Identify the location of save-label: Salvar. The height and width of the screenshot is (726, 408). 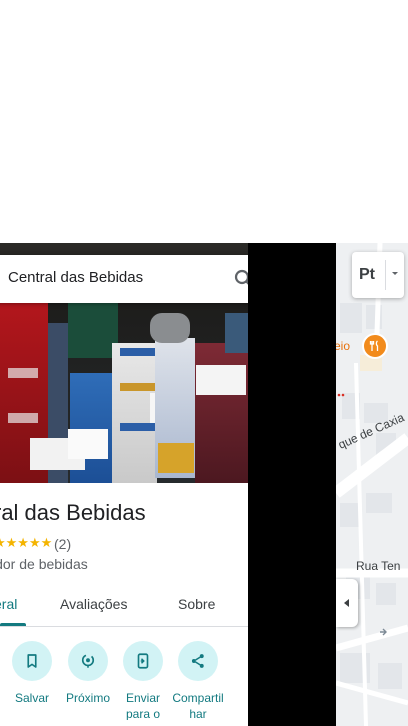
(31, 698).